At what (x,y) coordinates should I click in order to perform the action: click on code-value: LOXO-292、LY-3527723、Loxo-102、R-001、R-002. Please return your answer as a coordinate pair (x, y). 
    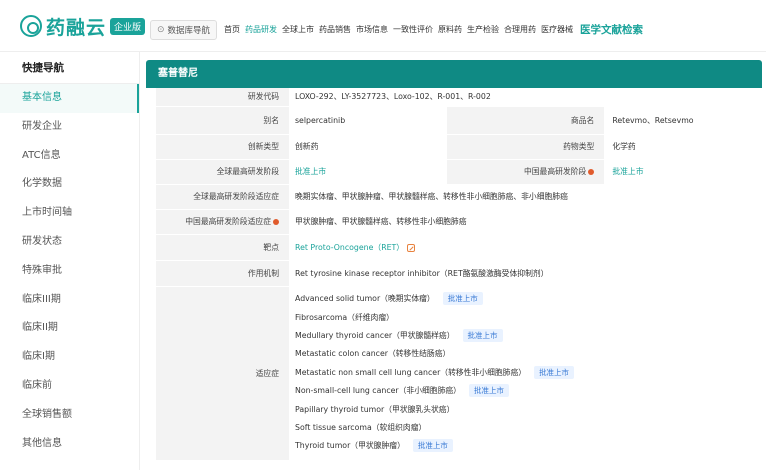
    Looking at the image, I should click on (525, 97).